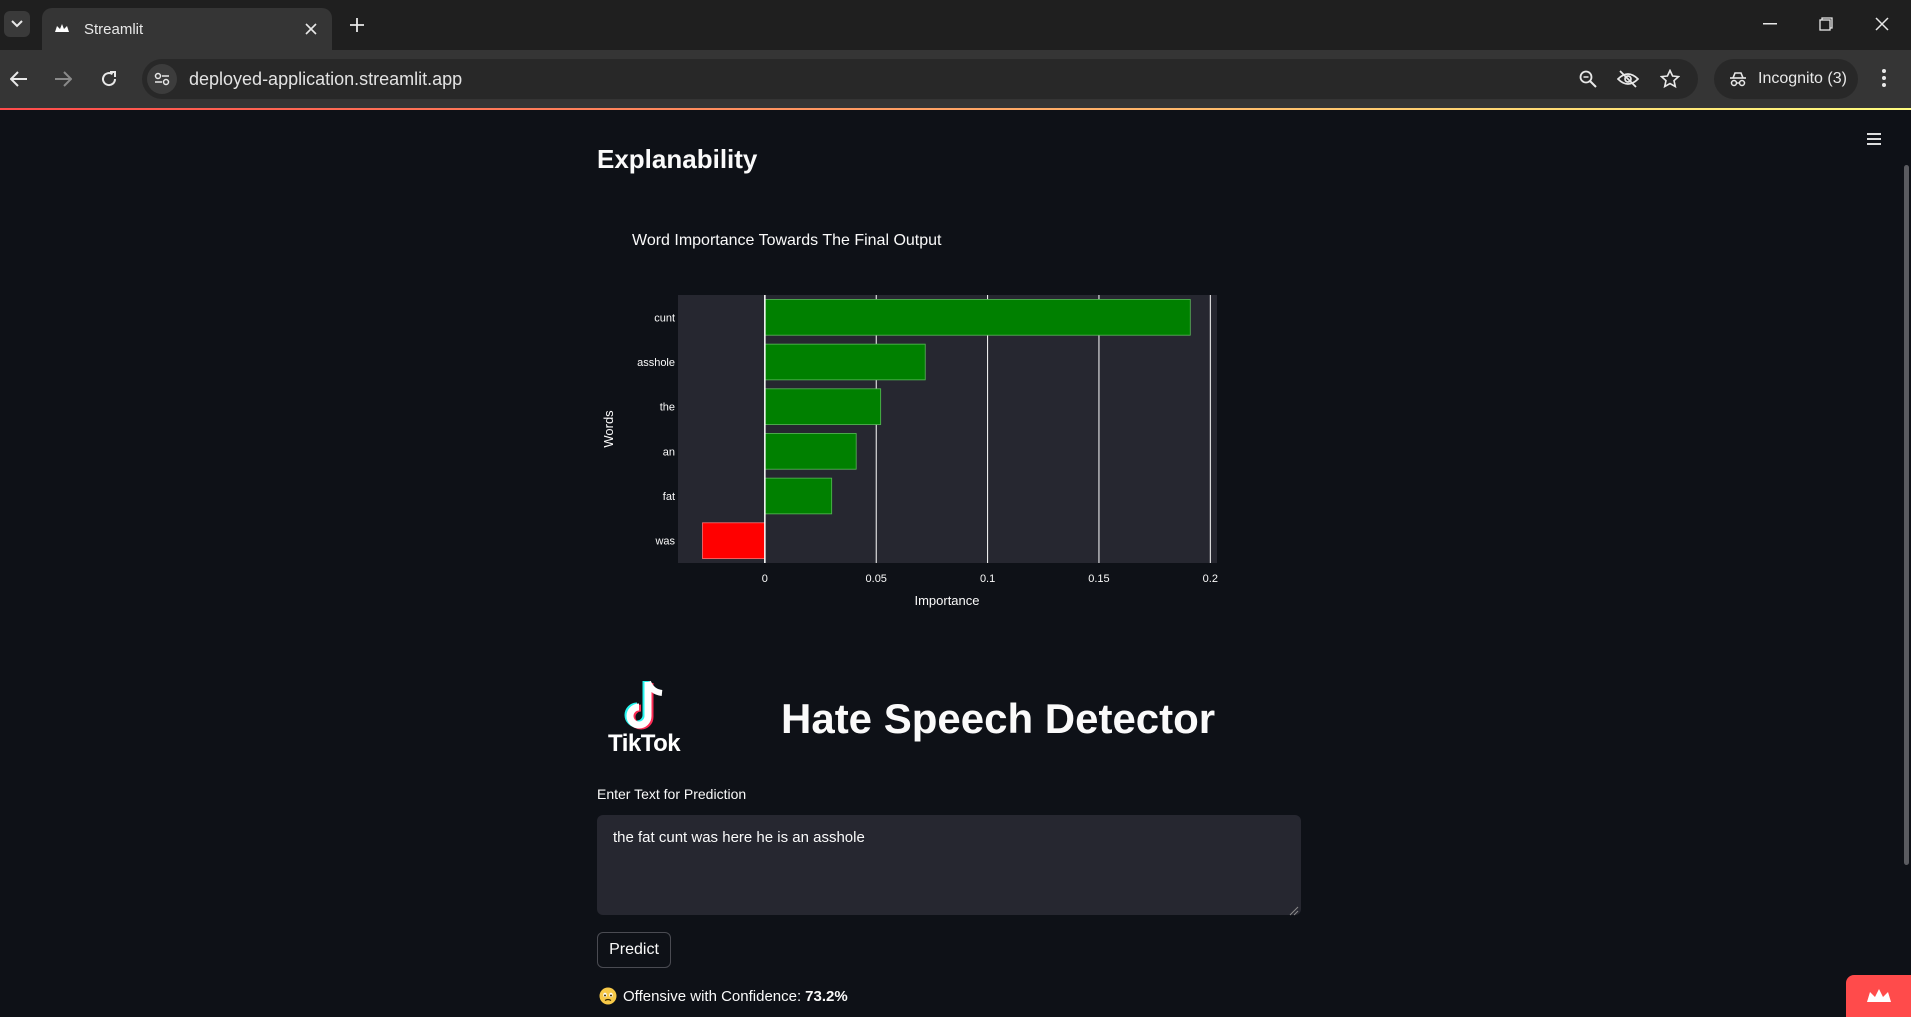 The image size is (1911, 1017). I want to click on section-title: Explanability, so click(677, 159).